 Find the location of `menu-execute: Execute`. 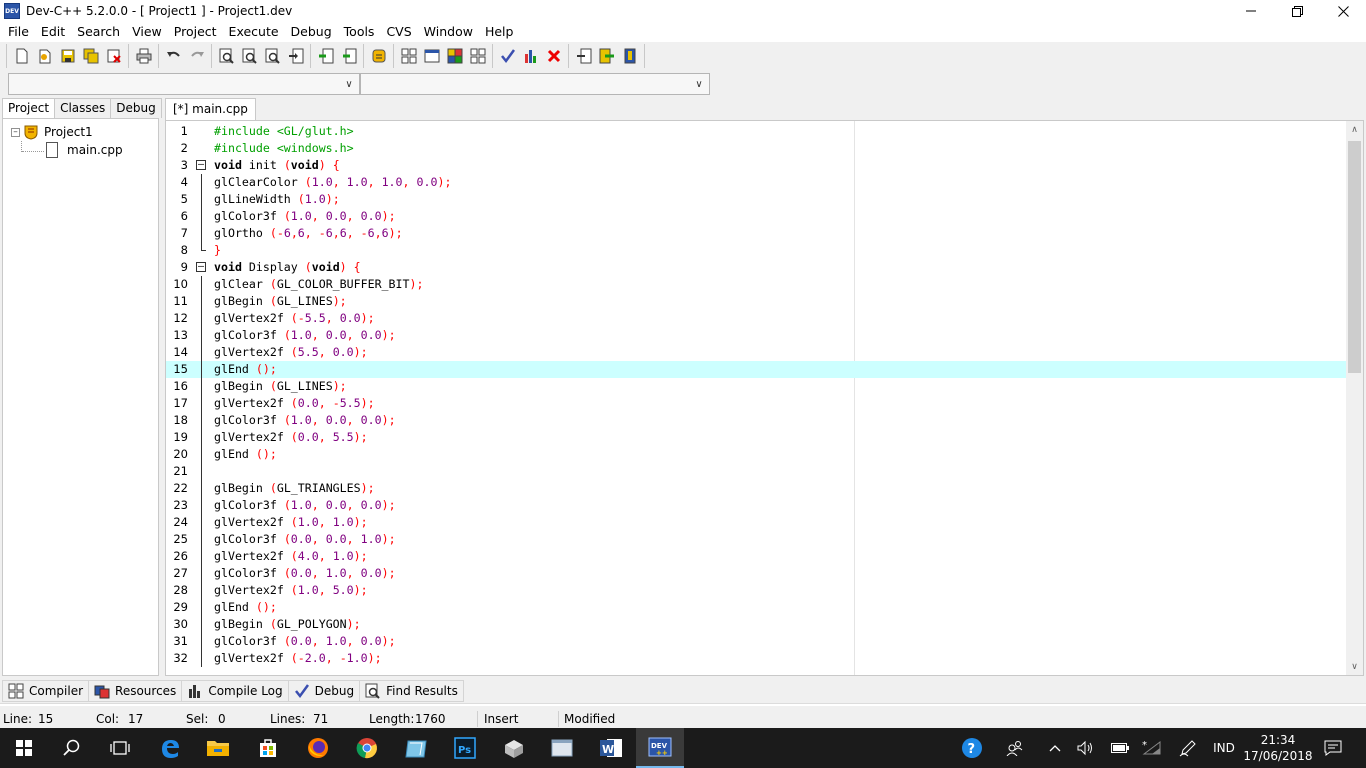

menu-execute: Execute is located at coordinates (254, 32).